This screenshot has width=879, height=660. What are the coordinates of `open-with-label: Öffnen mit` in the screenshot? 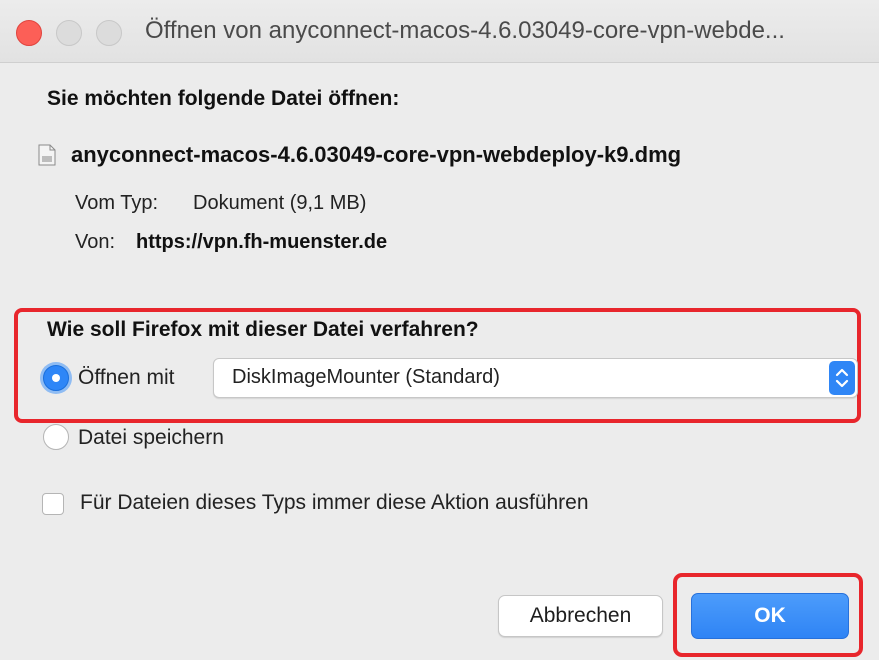 It's located at (126, 378).